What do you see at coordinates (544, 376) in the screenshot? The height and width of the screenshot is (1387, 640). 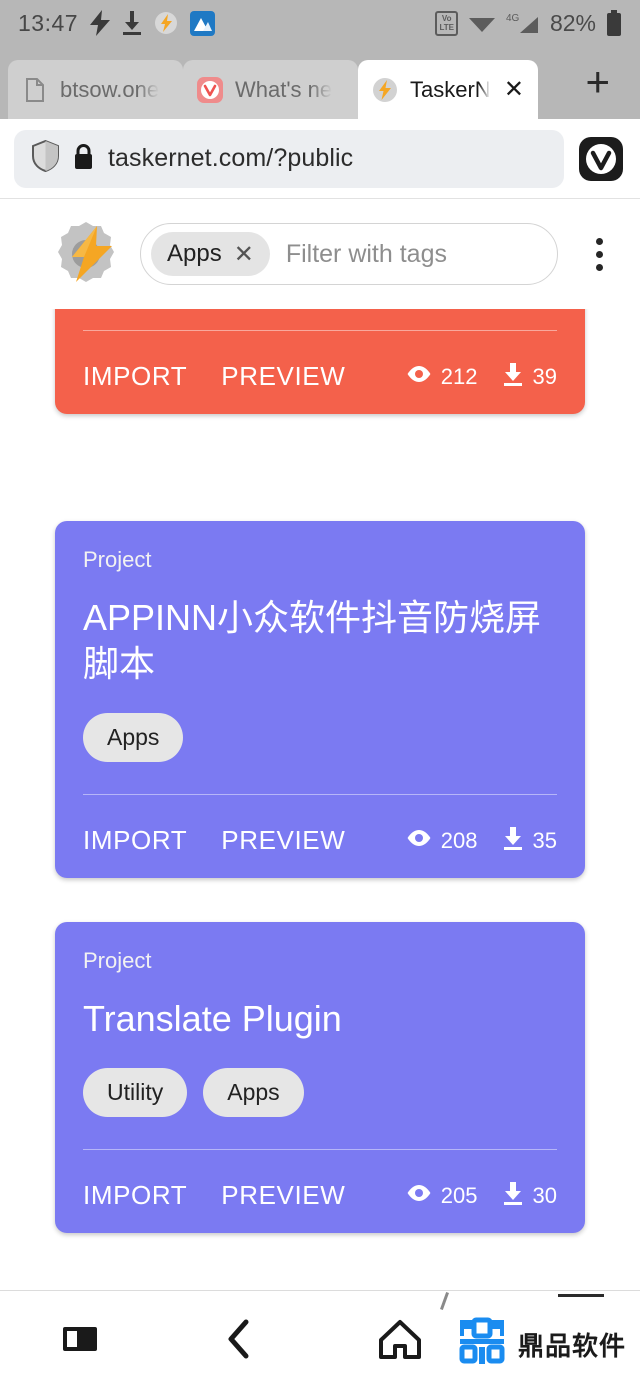 I see `downloads-count: 39` at bounding box center [544, 376].